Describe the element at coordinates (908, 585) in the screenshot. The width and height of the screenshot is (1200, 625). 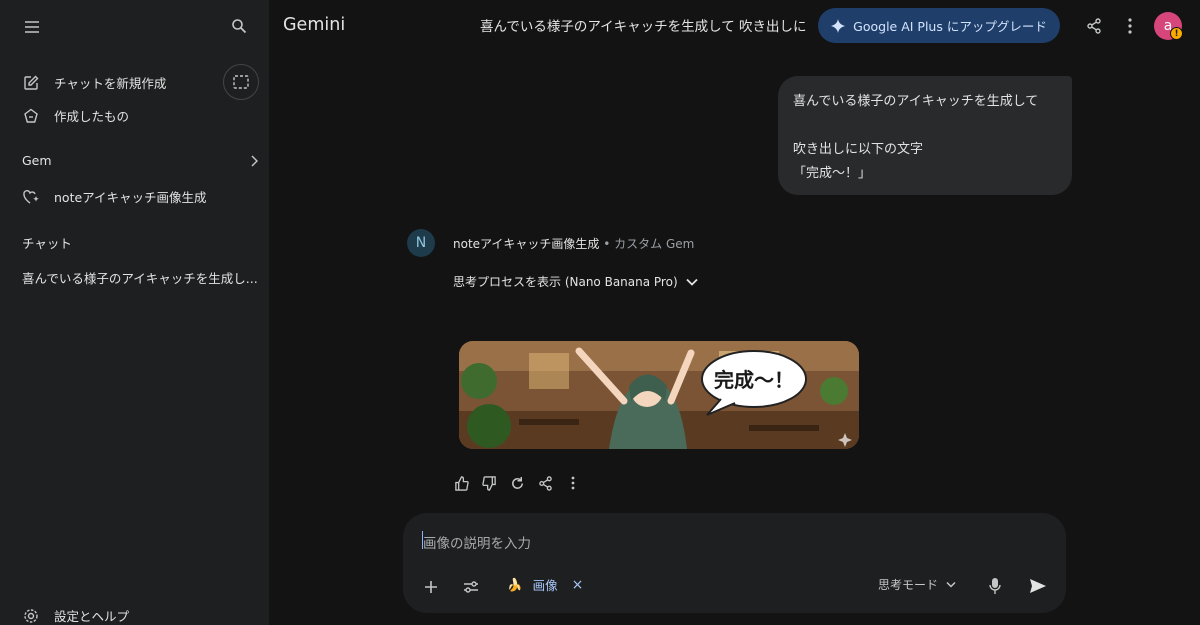
I see `mode-label: 思考モード` at that location.